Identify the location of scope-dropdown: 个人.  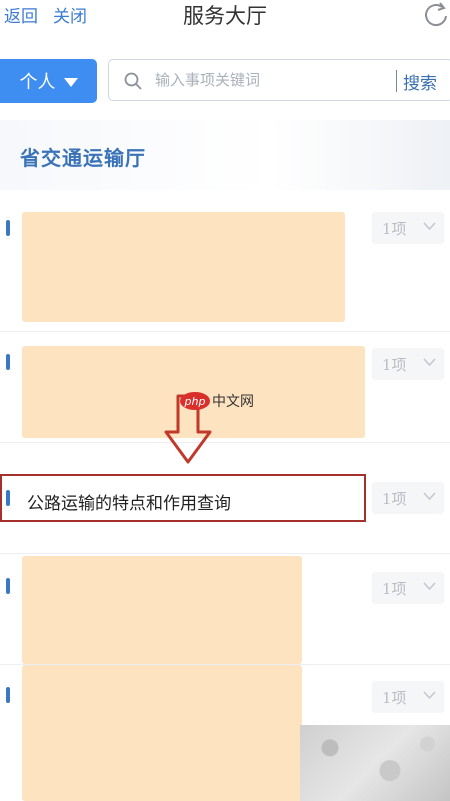
(48, 81).